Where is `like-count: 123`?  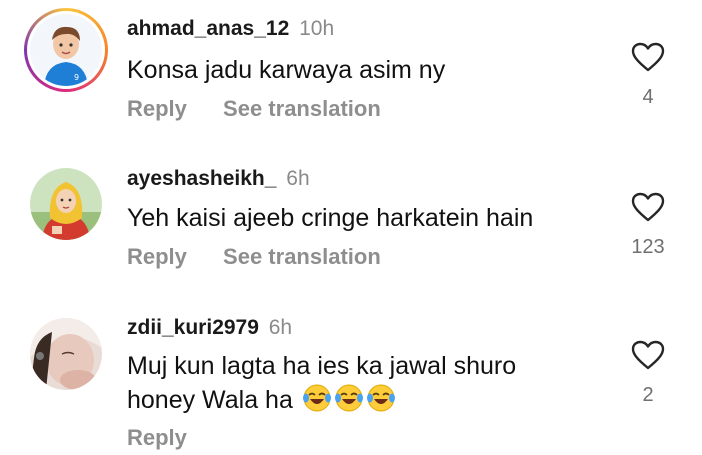 like-count: 123 is located at coordinates (648, 247).